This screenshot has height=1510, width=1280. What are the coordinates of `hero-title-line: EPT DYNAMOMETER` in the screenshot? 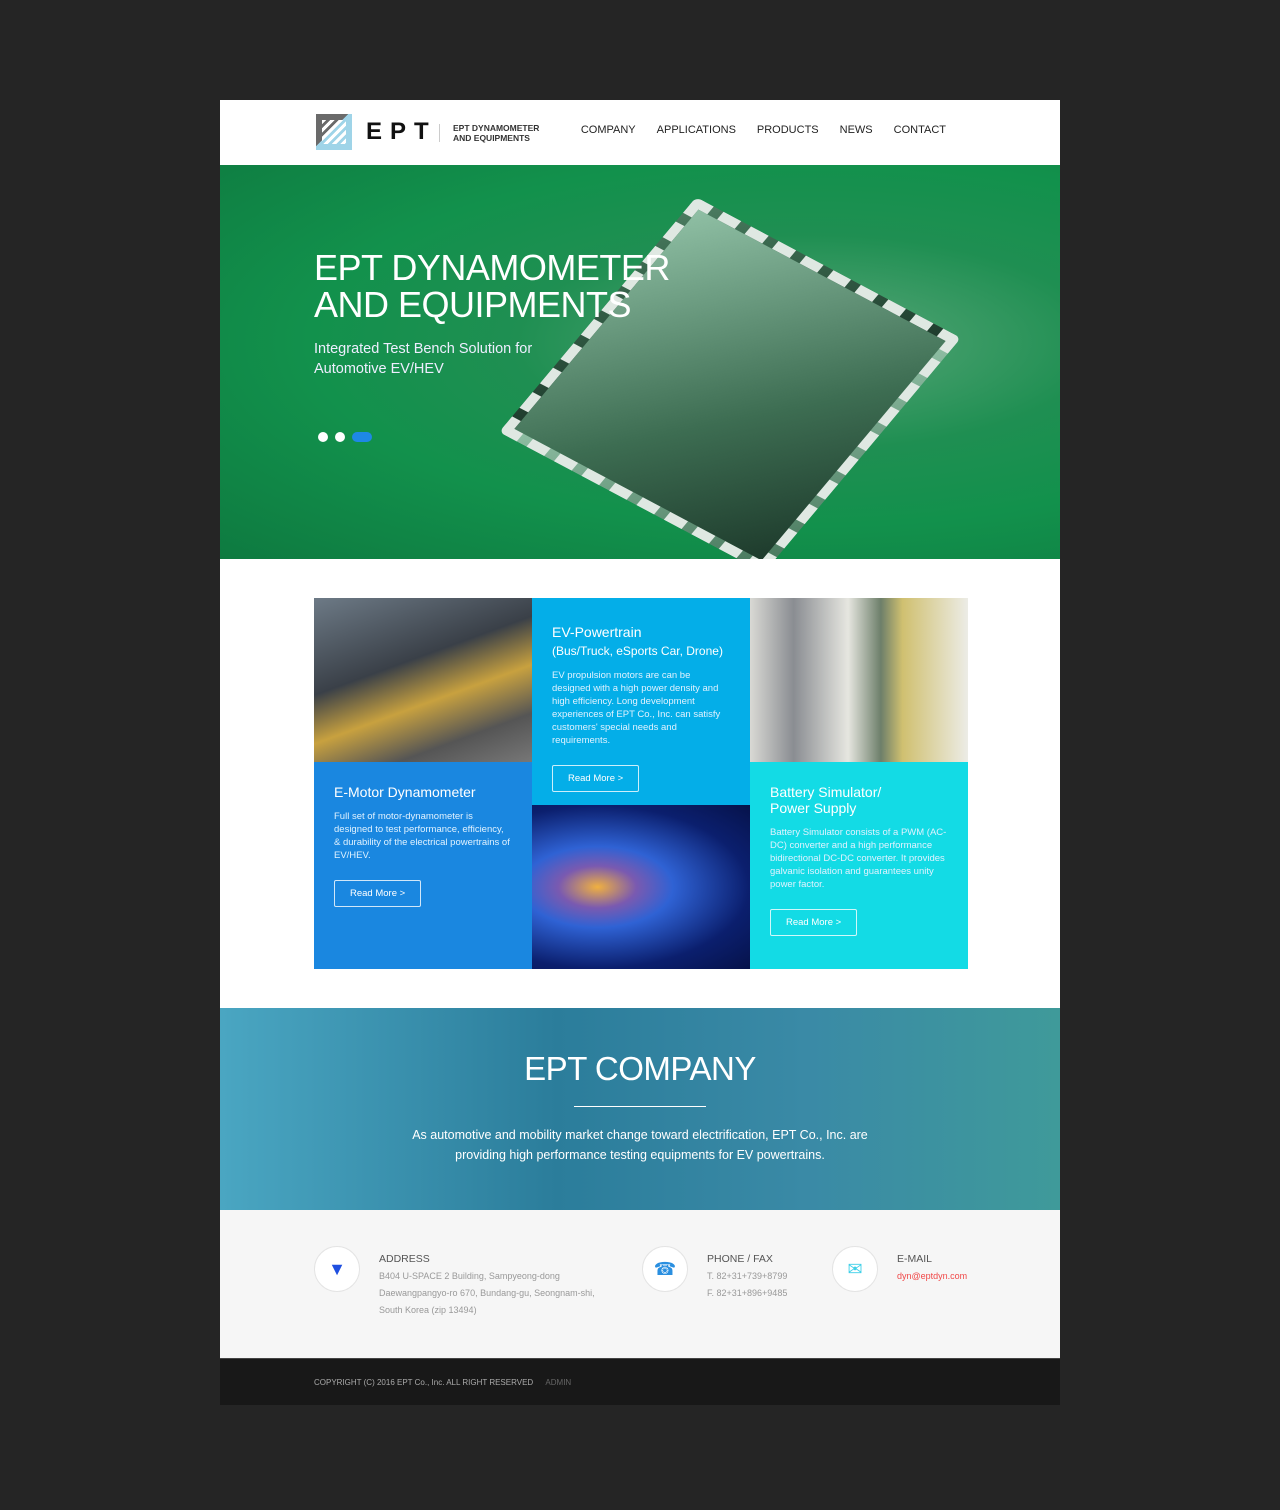 It's located at (492, 267).